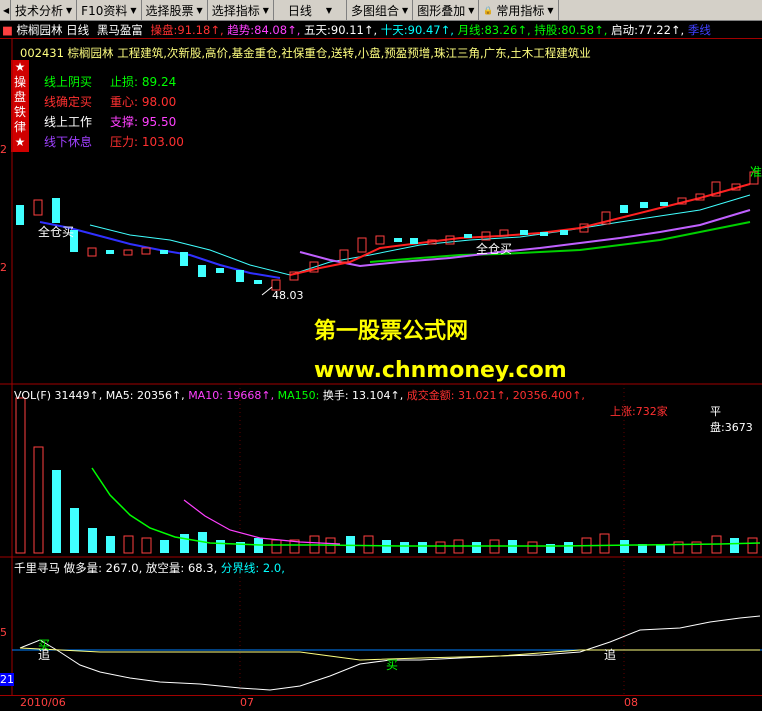 The image size is (762, 711). What do you see at coordinates (731, 419) in the screenshot?
I see `flat-count: 平盘:3673` at bounding box center [731, 419].